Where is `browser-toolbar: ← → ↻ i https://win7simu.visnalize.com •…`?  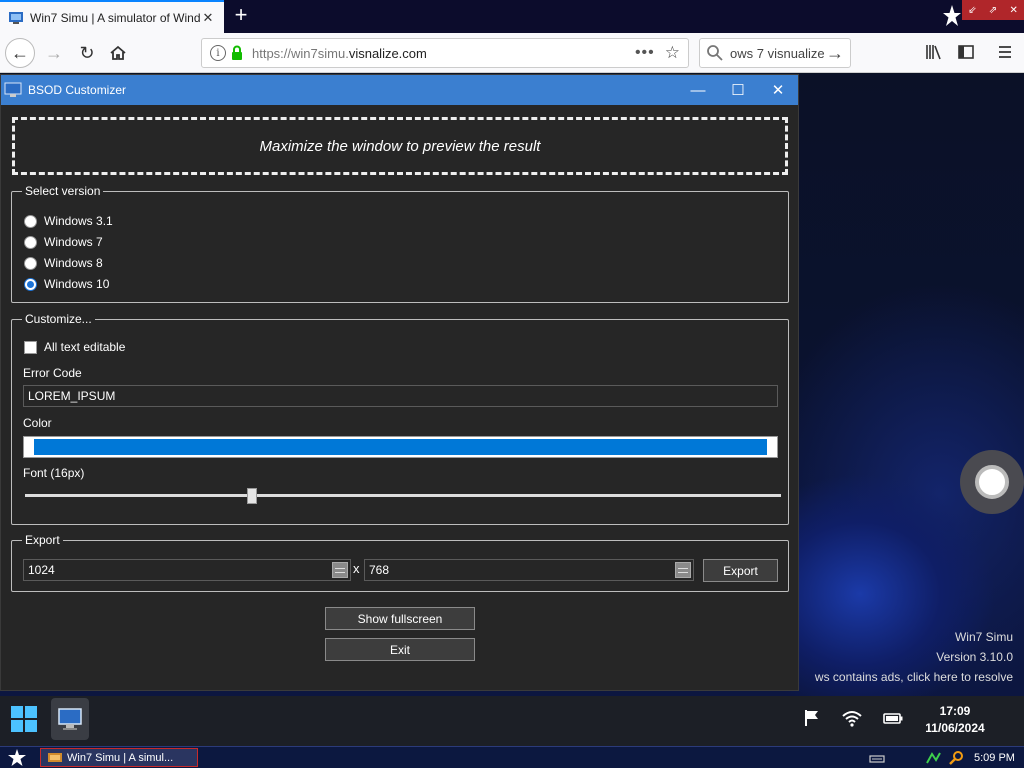 browser-toolbar: ← → ↻ i https://win7simu.visnalize.com •… is located at coordinates (512, 53).